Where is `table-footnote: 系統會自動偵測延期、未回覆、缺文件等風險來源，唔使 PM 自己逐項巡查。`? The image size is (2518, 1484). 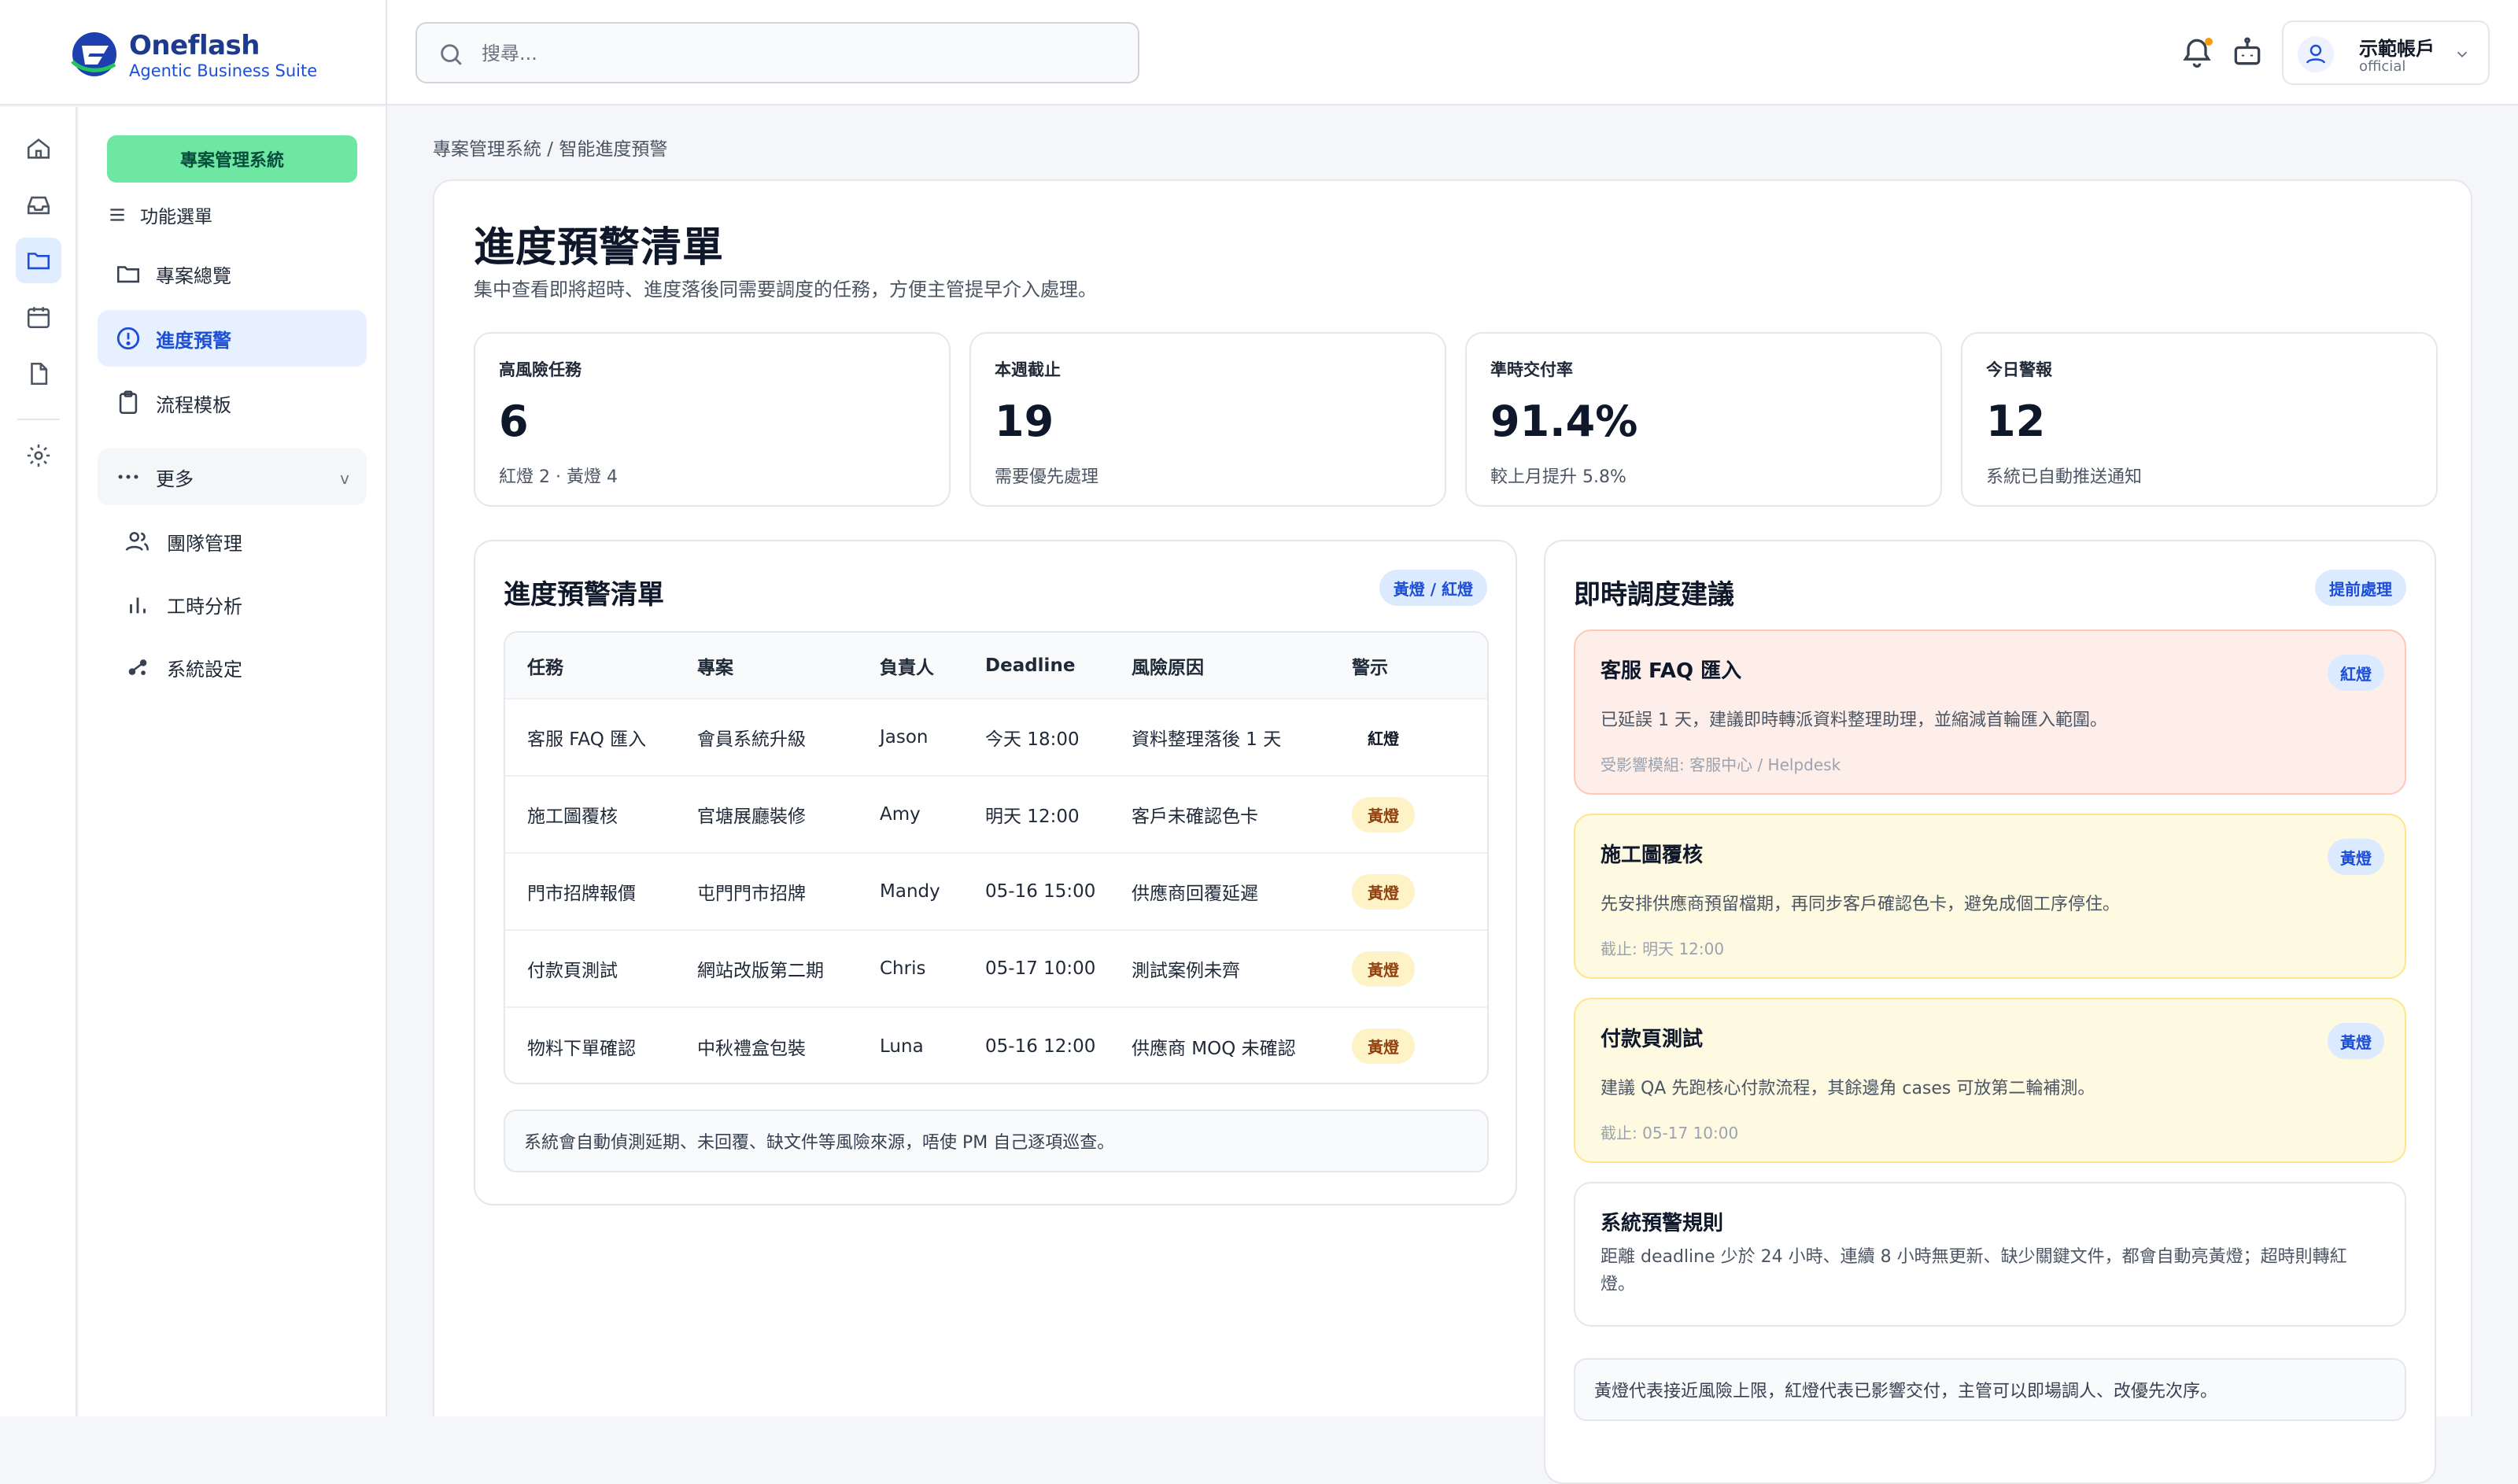 table-footnote: 系統會自動偵測延期、未回覆、缺文件等風險來源，唔使 PM 自己逐項巡查。 is located at coordinates (997, 1140).